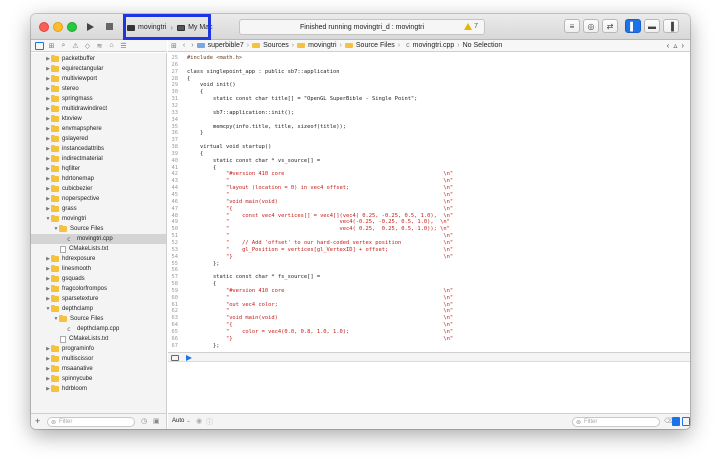  I want to click on quick-look-icon: ◉, so click(199, 421).